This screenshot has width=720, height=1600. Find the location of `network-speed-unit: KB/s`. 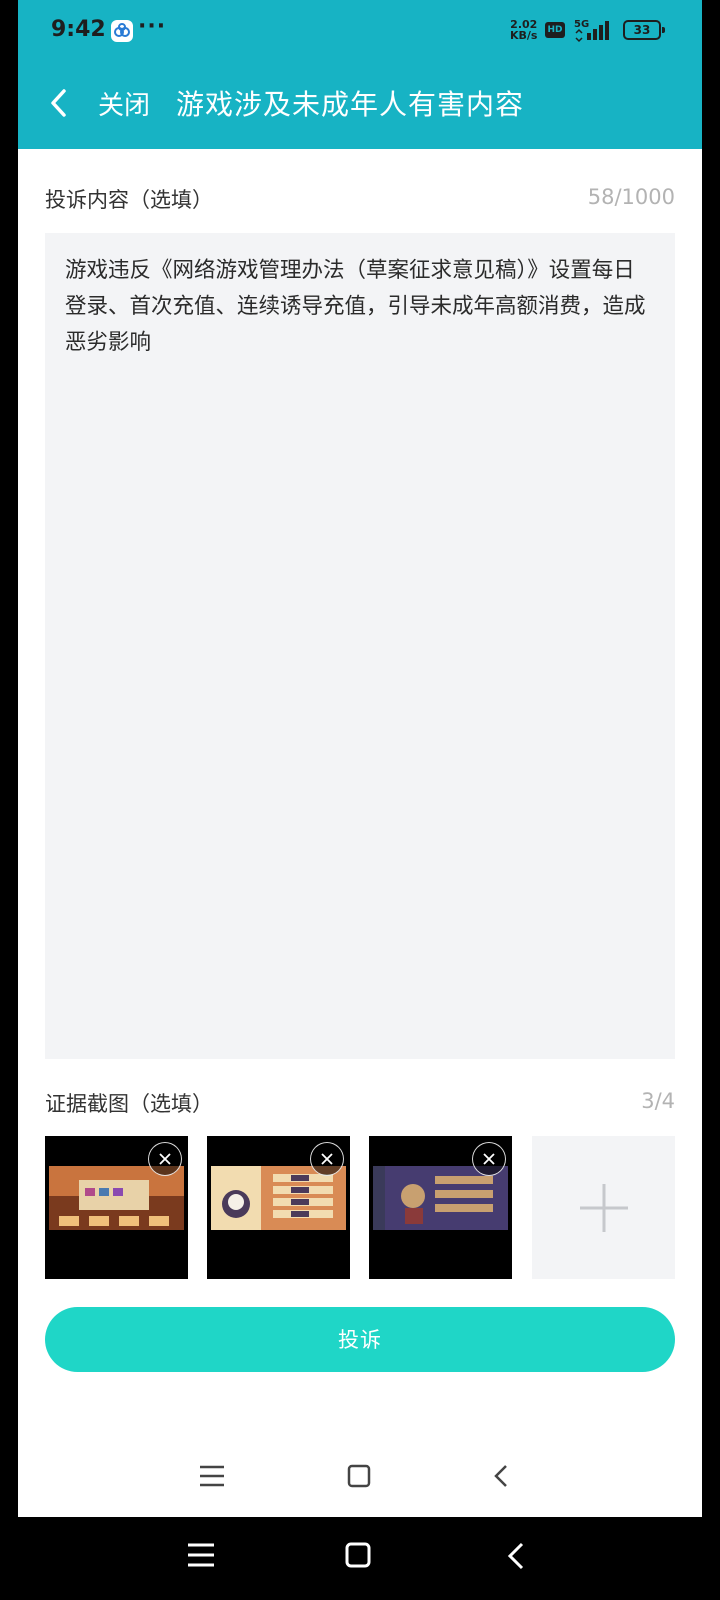

network-speed-unit: KB/s is located at coordinates (524, 35).